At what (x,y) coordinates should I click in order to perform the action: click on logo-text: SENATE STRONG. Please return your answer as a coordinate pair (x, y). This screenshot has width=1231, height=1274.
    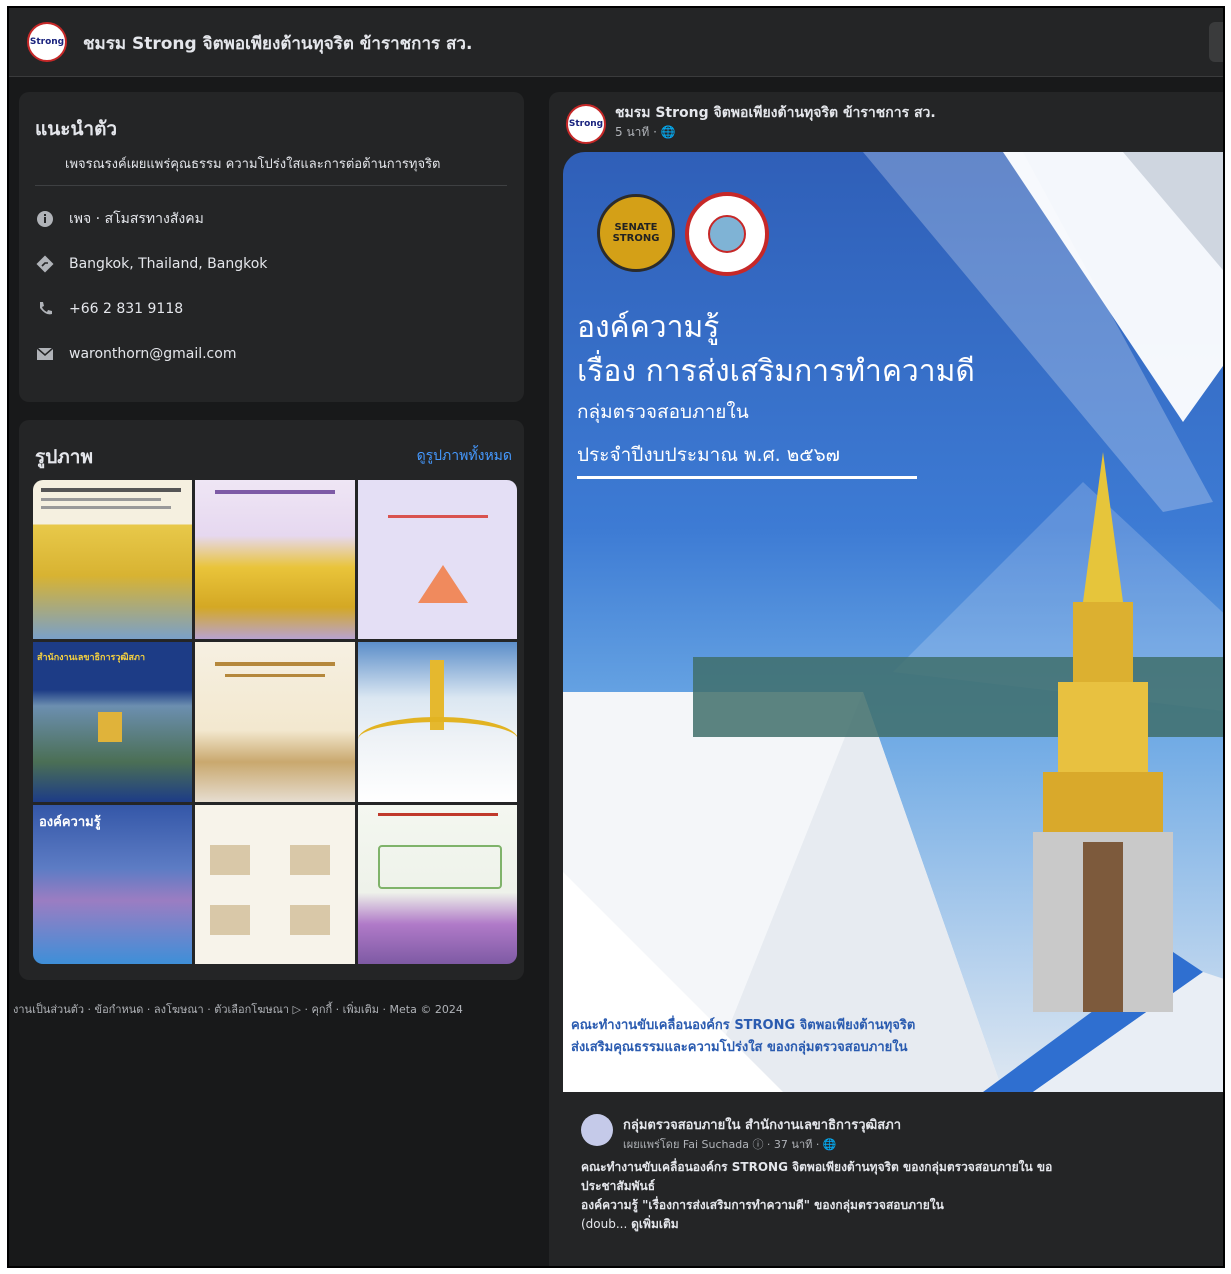
    Looking at the image, I should click on (636, 233).